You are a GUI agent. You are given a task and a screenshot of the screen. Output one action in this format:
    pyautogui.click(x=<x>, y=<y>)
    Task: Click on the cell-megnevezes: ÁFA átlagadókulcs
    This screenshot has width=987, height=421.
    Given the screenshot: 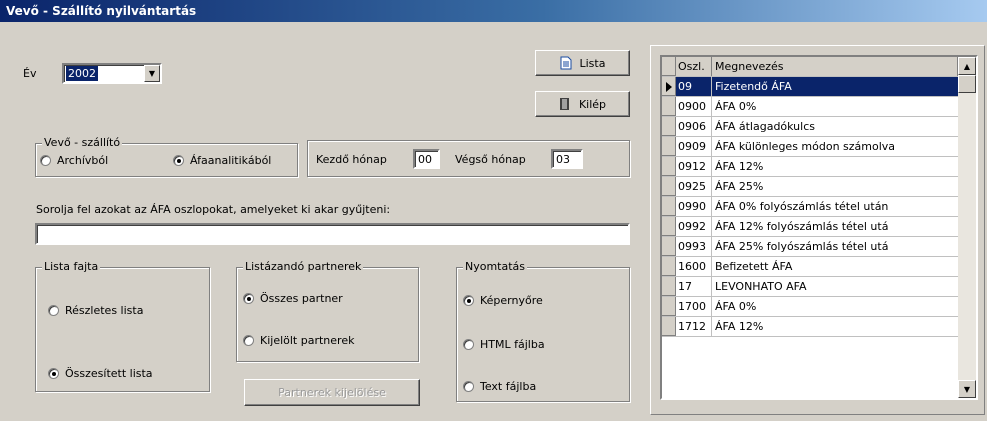 What is the action you would take?
    pyautogui.click(x=835, y=126)
    